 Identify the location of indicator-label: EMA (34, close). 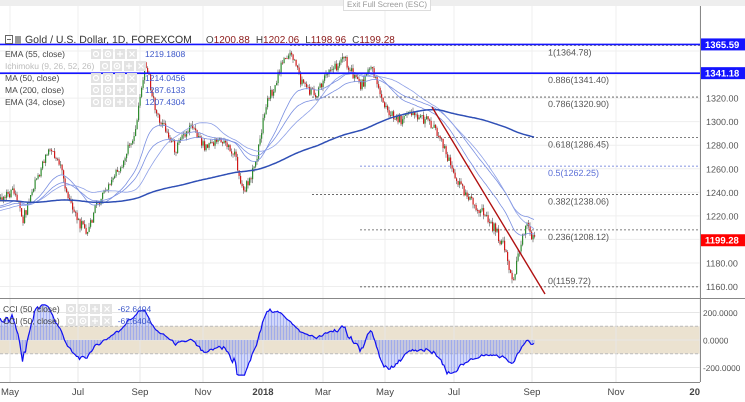
(45, 102).